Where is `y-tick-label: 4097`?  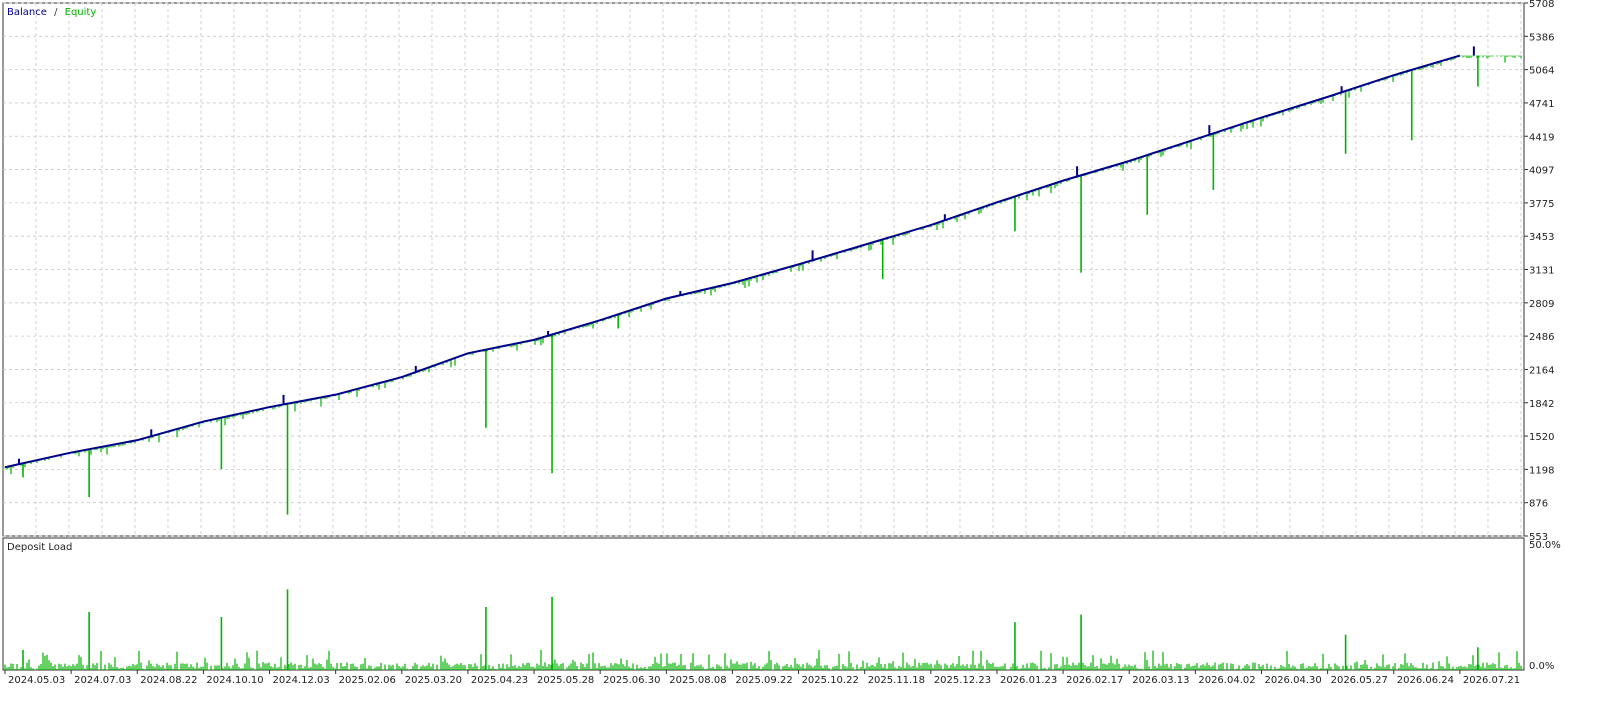 y-tick-label: 4097 is located at coordinates (1541, 171).